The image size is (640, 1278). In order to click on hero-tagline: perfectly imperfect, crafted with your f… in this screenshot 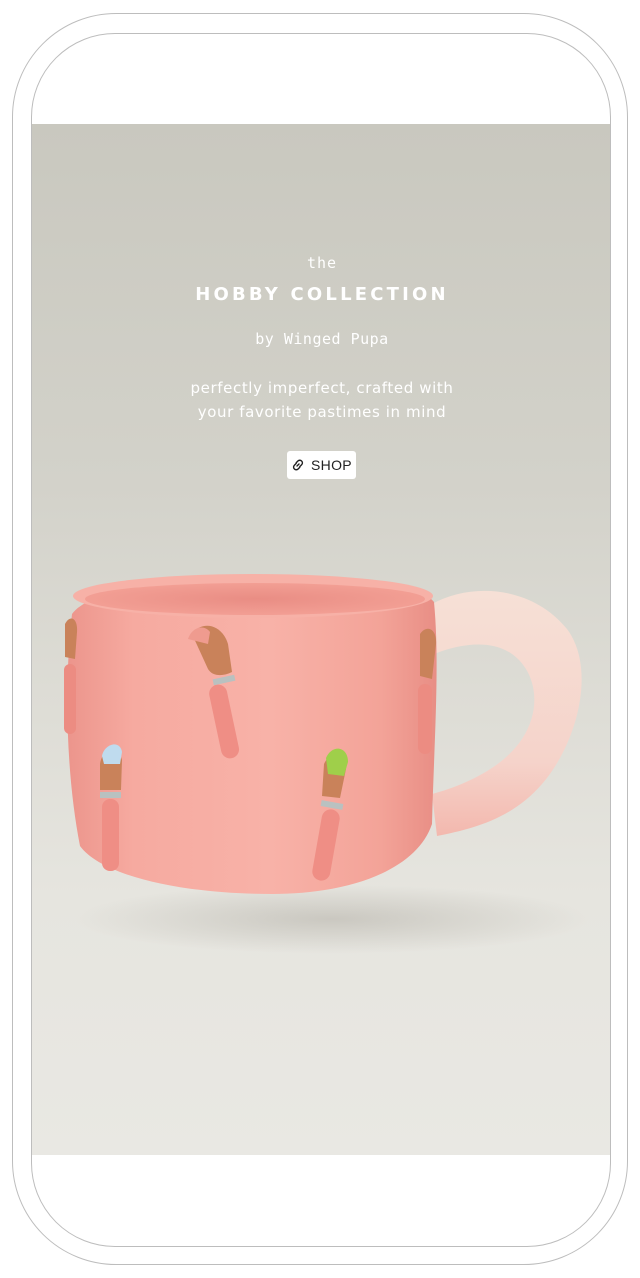, I will do `click(321, 400)`.